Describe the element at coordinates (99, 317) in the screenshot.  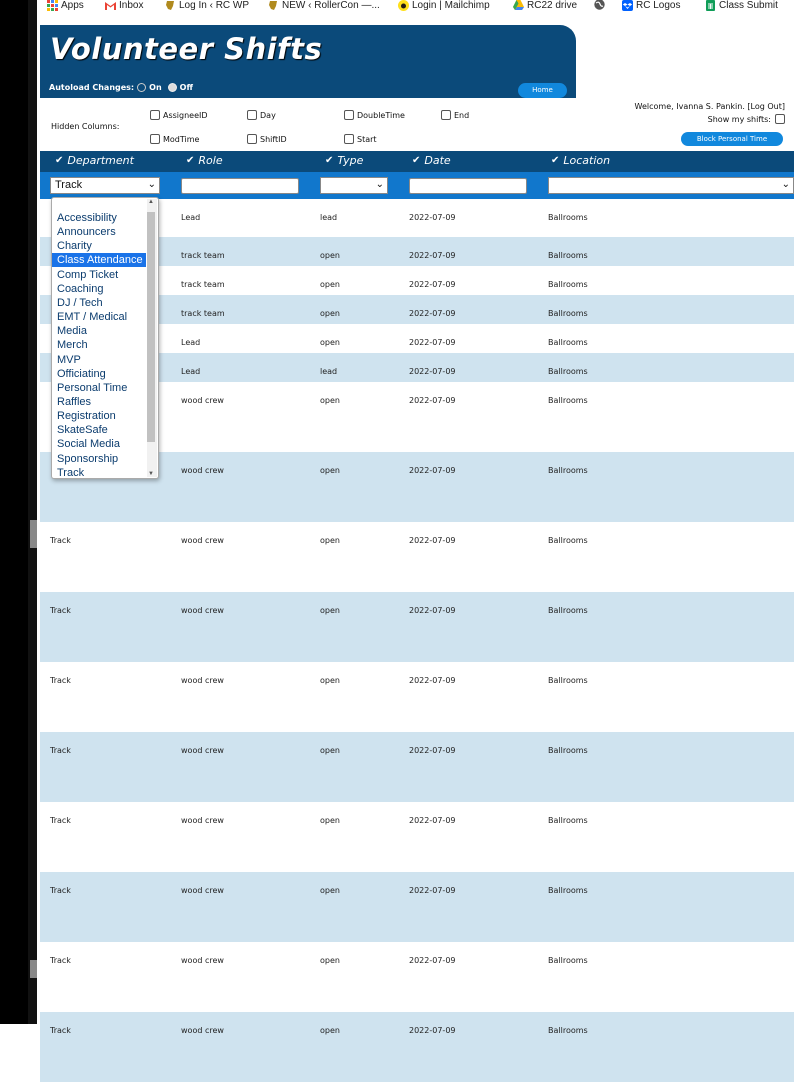
I see `dropdown-option: EMT / Medical` at that location.